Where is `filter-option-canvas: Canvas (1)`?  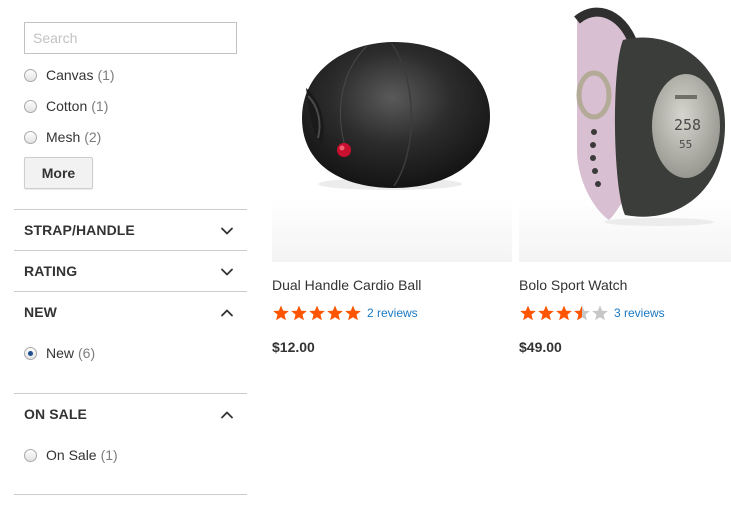 filter-option-canvas: Canvas (1) is located at coordinates (69, 75).